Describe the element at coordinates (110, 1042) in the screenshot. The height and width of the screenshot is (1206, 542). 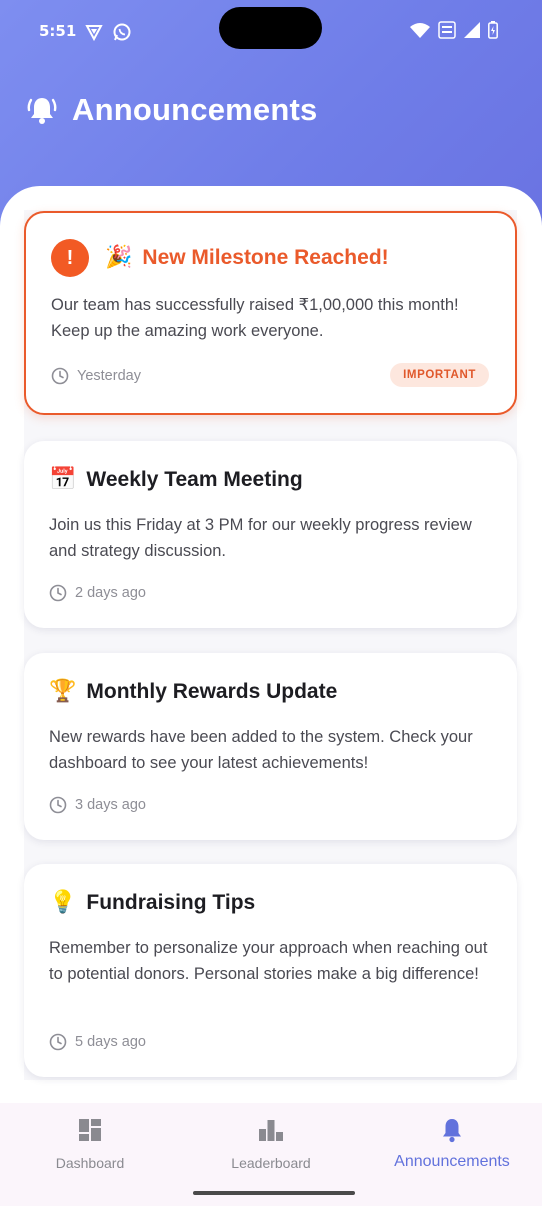
I see `timestamp-text: 5 days ago` at that location.